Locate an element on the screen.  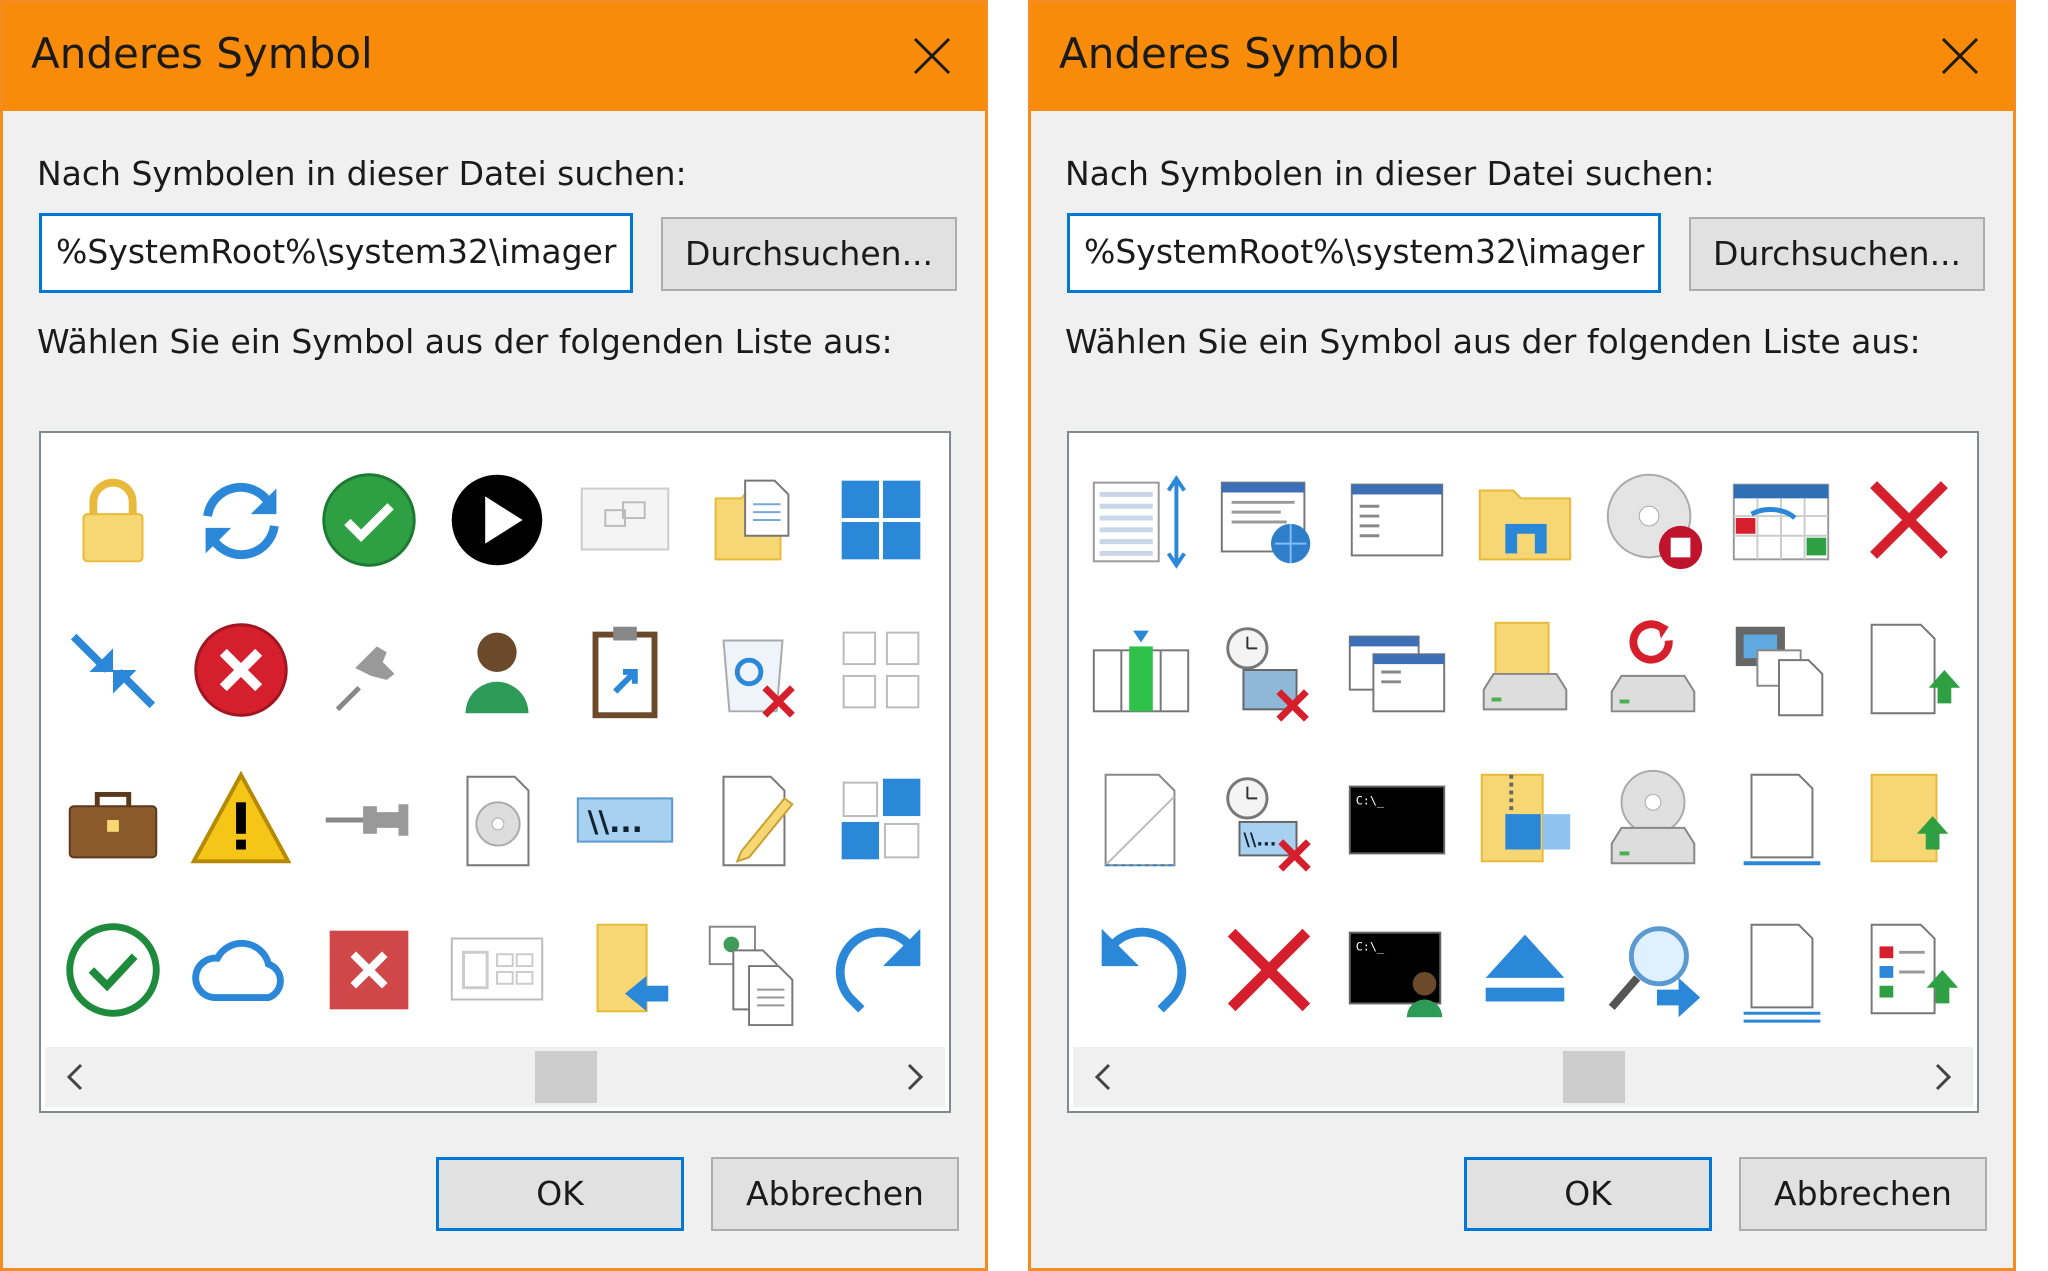
folder-documents-icon is located at coordinates (752, 520).